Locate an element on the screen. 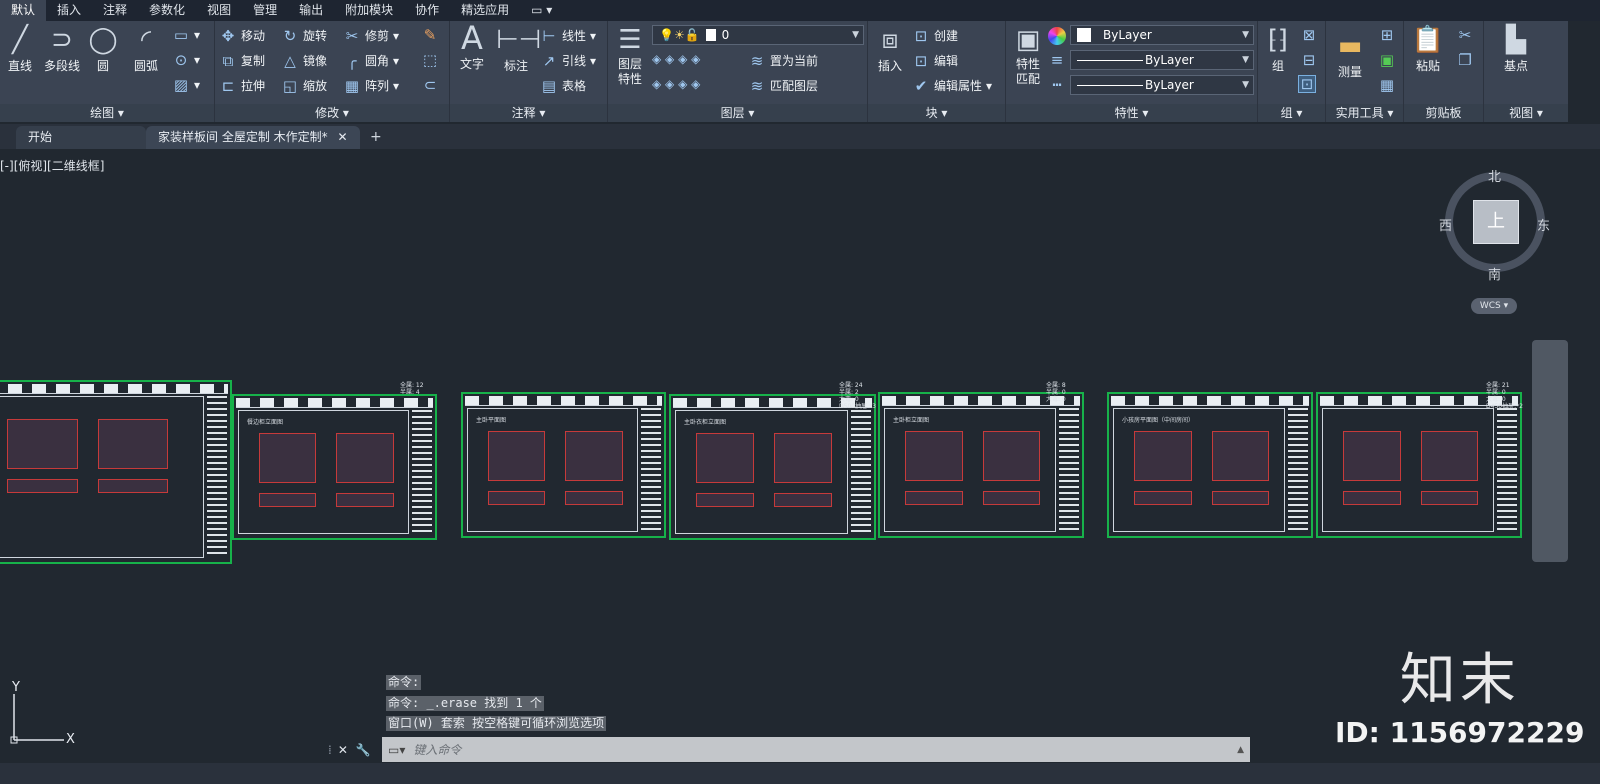 This screenshot has width=1600, height=784. create-block-button: ⊡ 创建 is located at coordinates (935, 35).